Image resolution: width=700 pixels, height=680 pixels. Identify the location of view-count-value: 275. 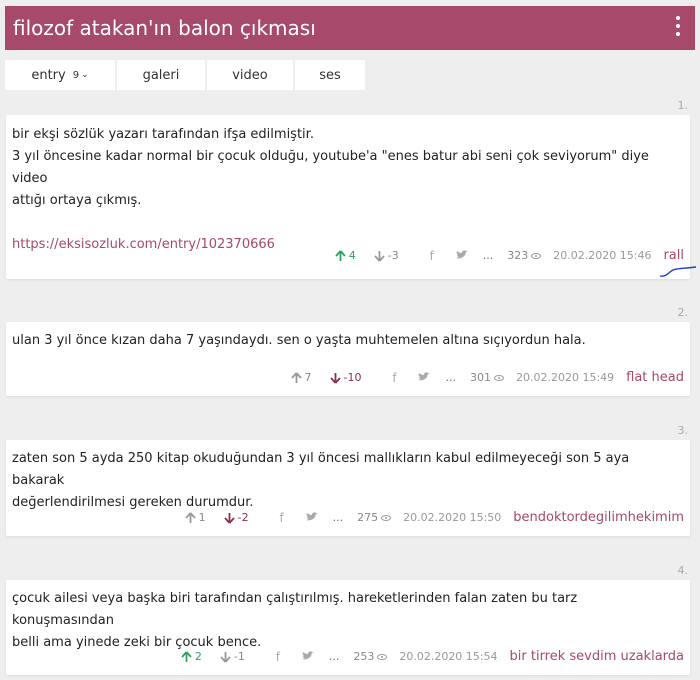
(368, 517).